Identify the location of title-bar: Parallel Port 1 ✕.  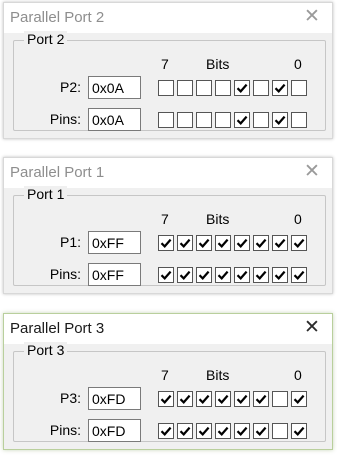
(168, 173).